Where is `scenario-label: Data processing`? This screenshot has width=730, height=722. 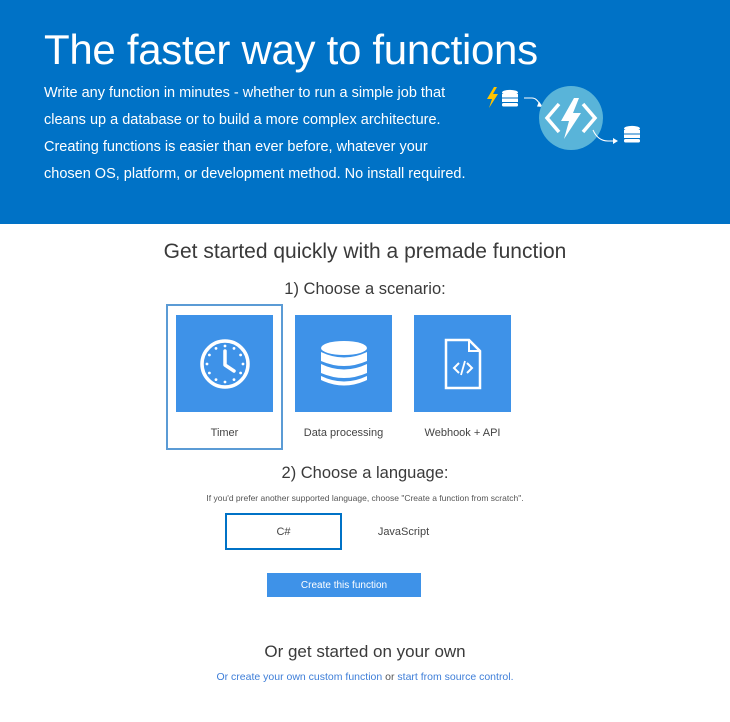 scenario-label: Data processing is located at coordinates (343, 433).